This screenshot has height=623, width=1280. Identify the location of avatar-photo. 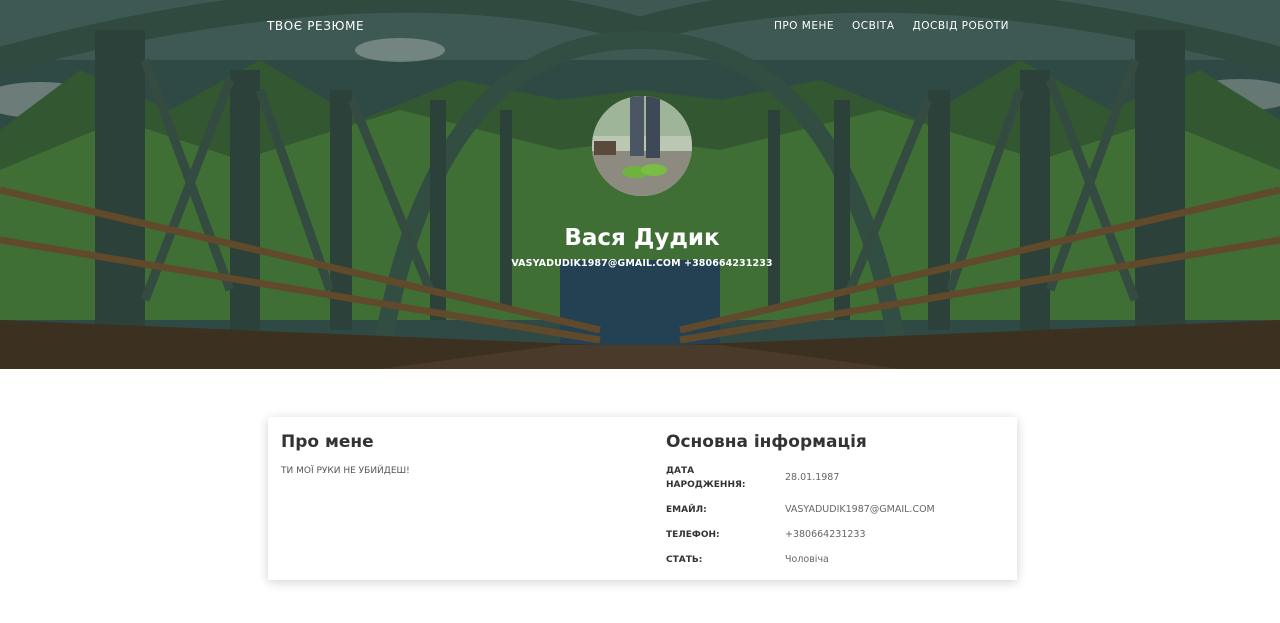
(642, 146).